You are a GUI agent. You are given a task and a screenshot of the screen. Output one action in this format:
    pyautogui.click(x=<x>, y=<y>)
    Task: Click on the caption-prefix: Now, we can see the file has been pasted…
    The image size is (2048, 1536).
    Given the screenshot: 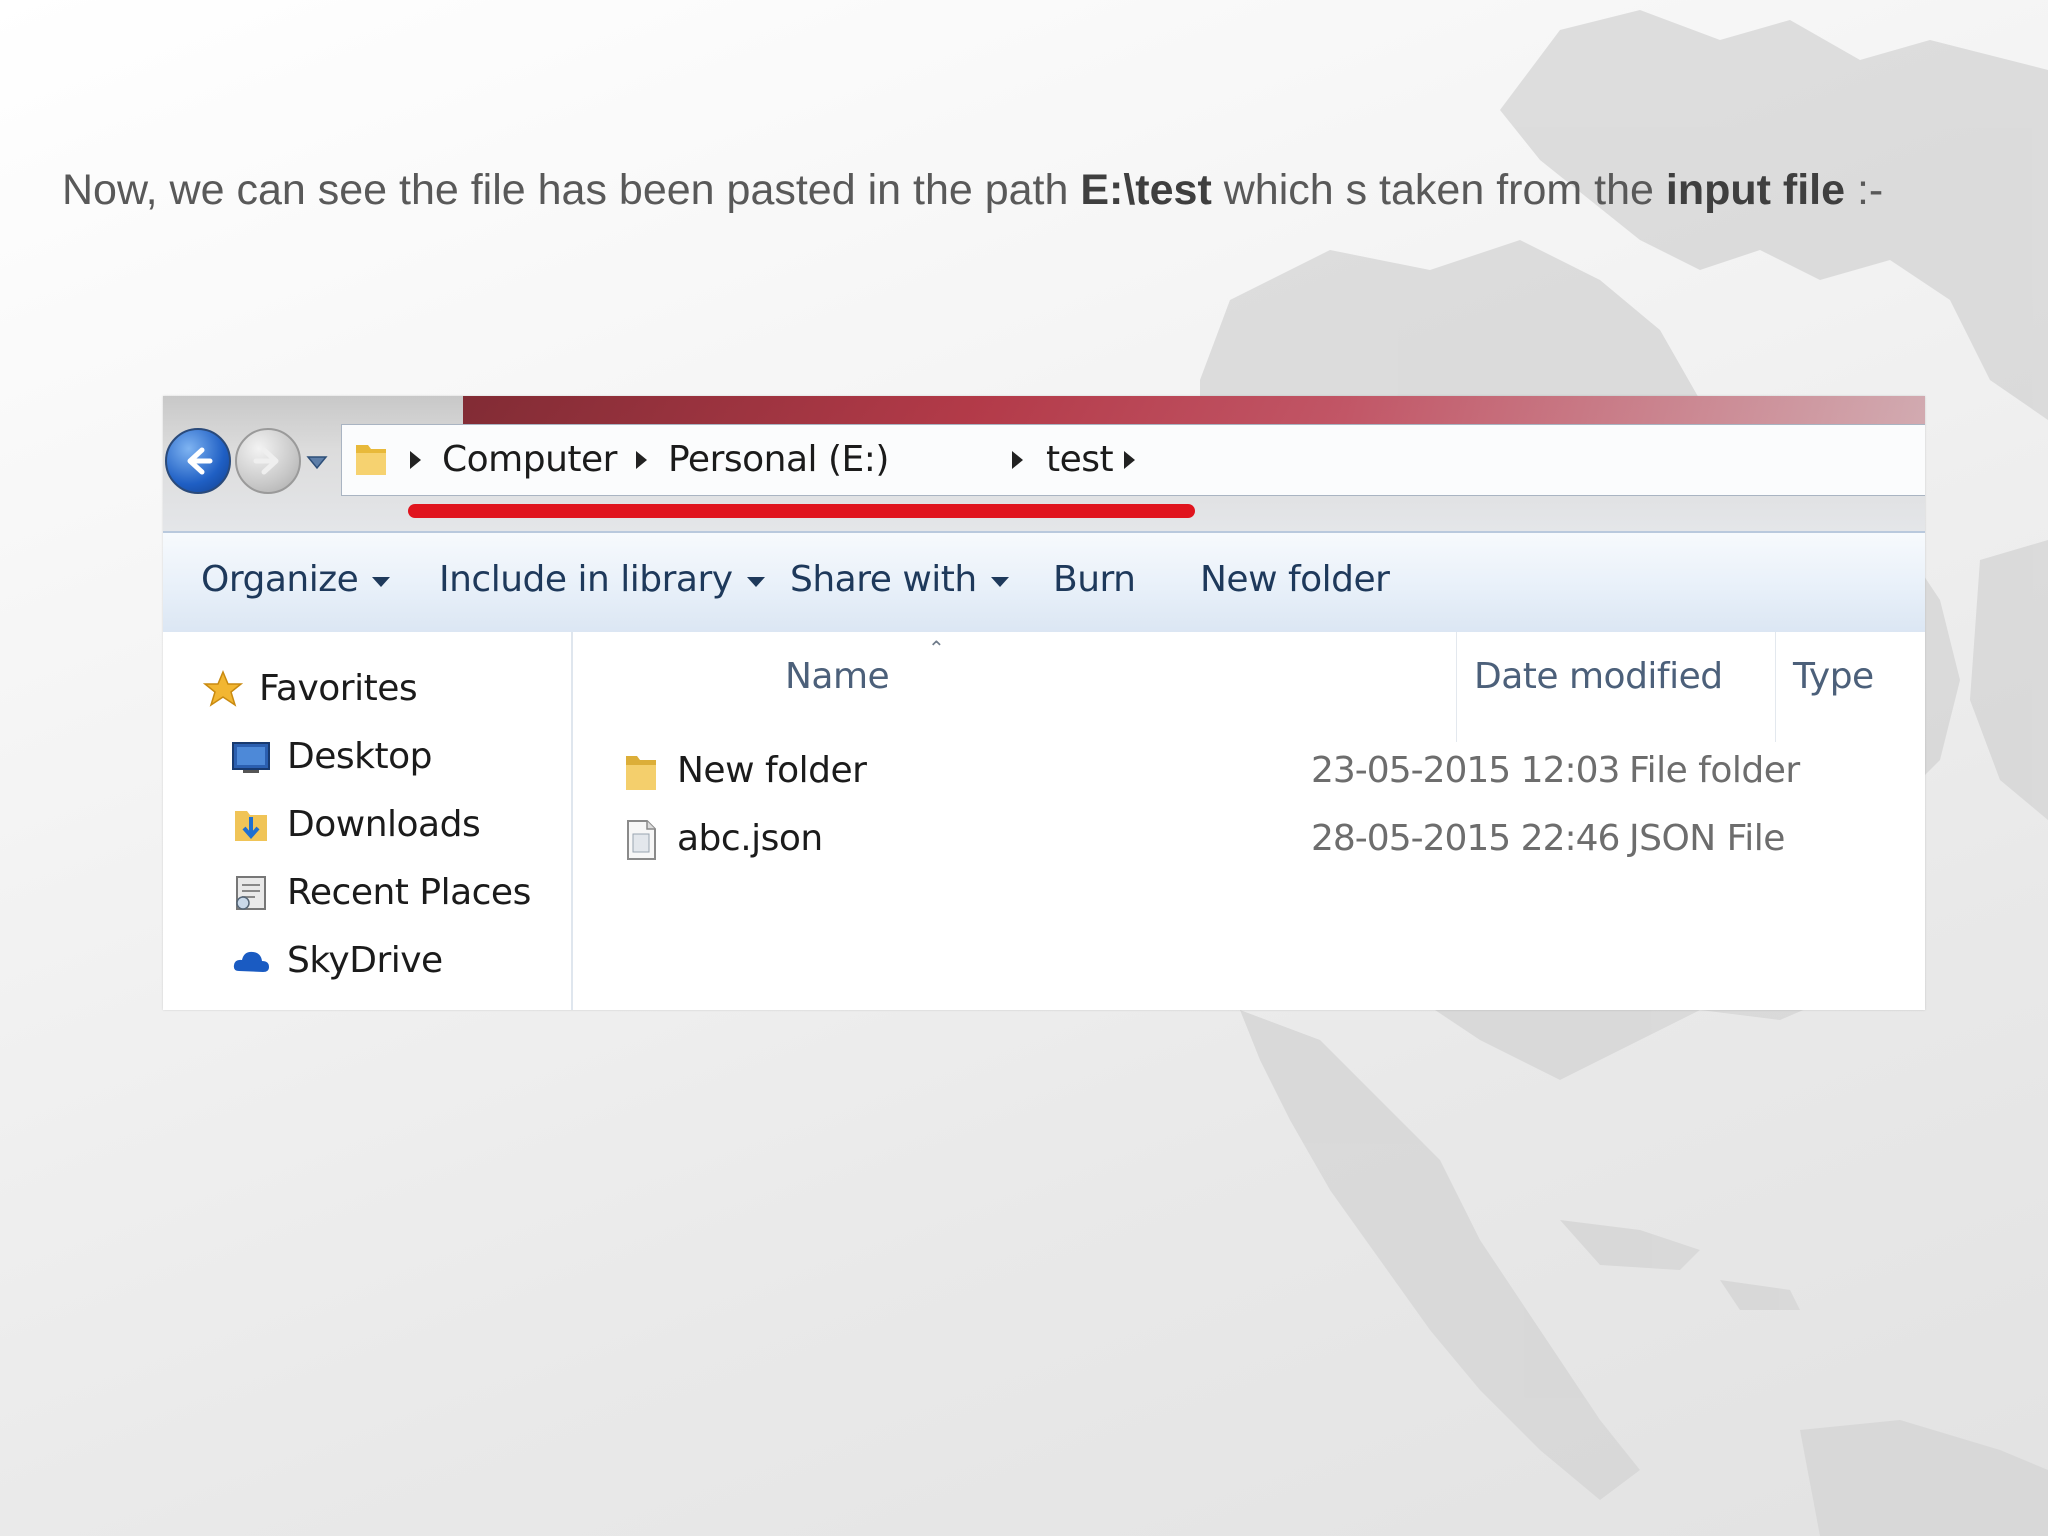 What is the action you would take?
    pyautogui.click(x=571, y=190)
    